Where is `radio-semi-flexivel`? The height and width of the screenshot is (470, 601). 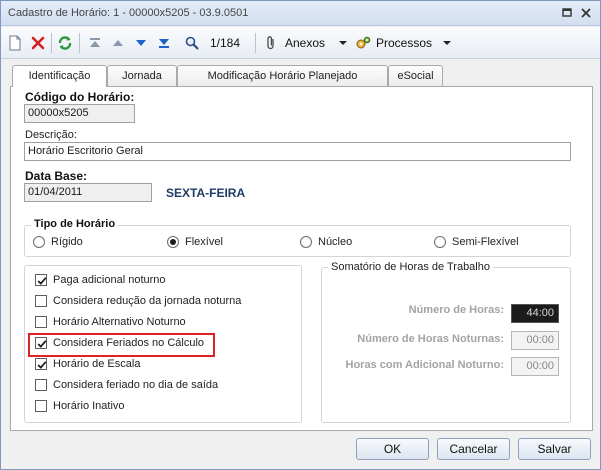
radio-semi-flexivel is located at coordinates (440, 242).